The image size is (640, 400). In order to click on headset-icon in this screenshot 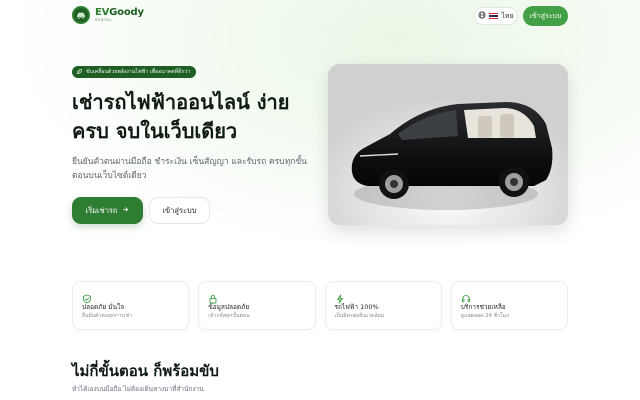, I will do `click(466, 296)`.